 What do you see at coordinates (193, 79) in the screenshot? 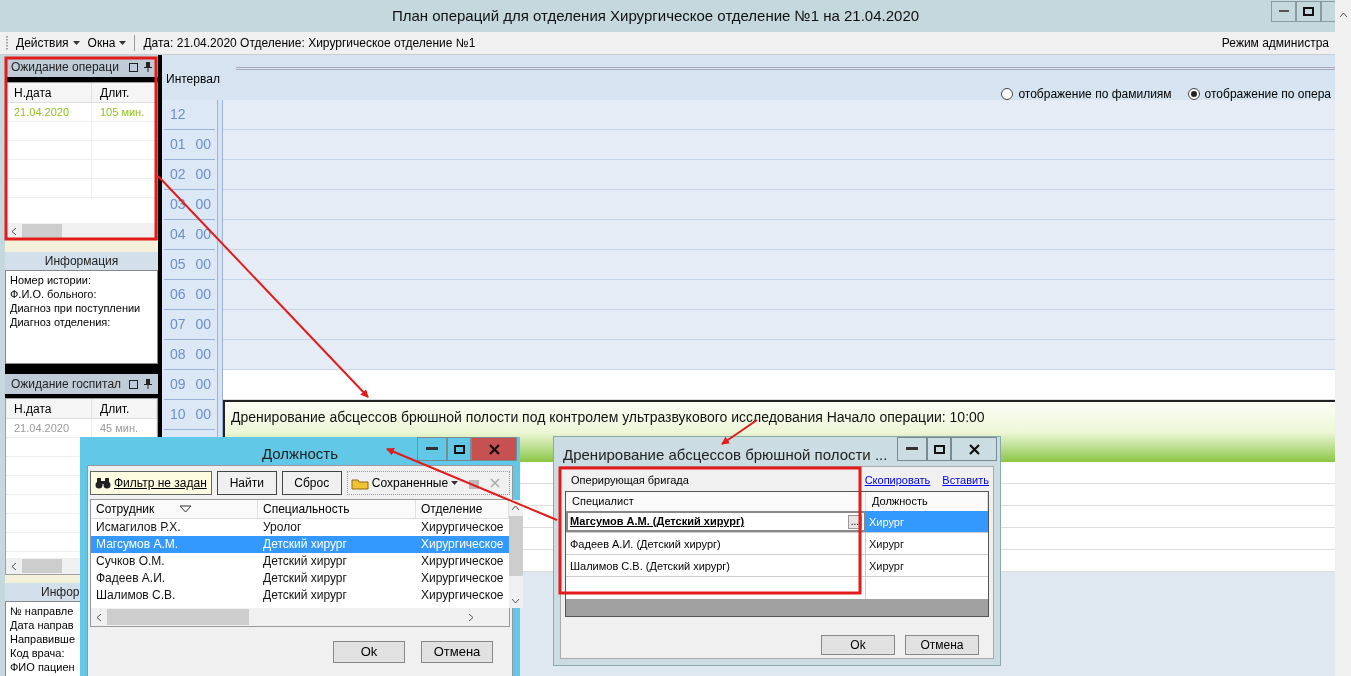
I see `interval-label: Интервал` at bounding box center [193, 79].